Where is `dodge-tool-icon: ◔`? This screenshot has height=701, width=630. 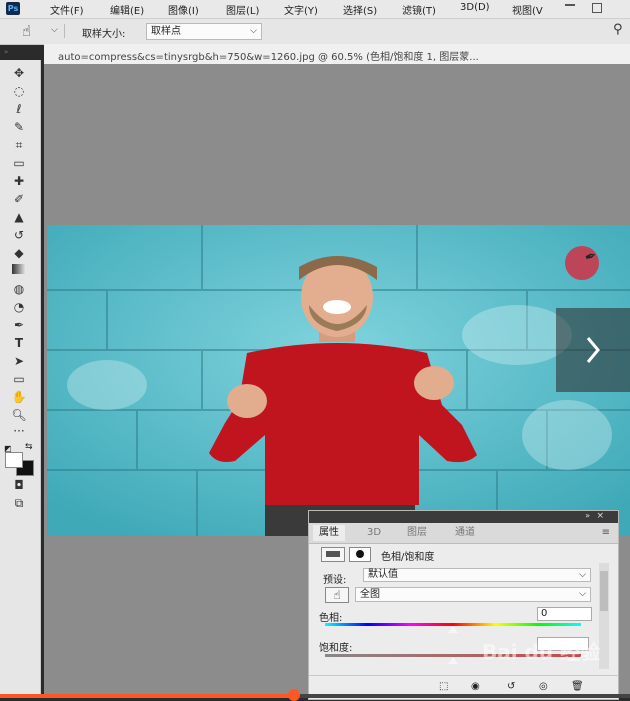 dodge-tool-icon: ◔ is located at coordinates (19, 307).